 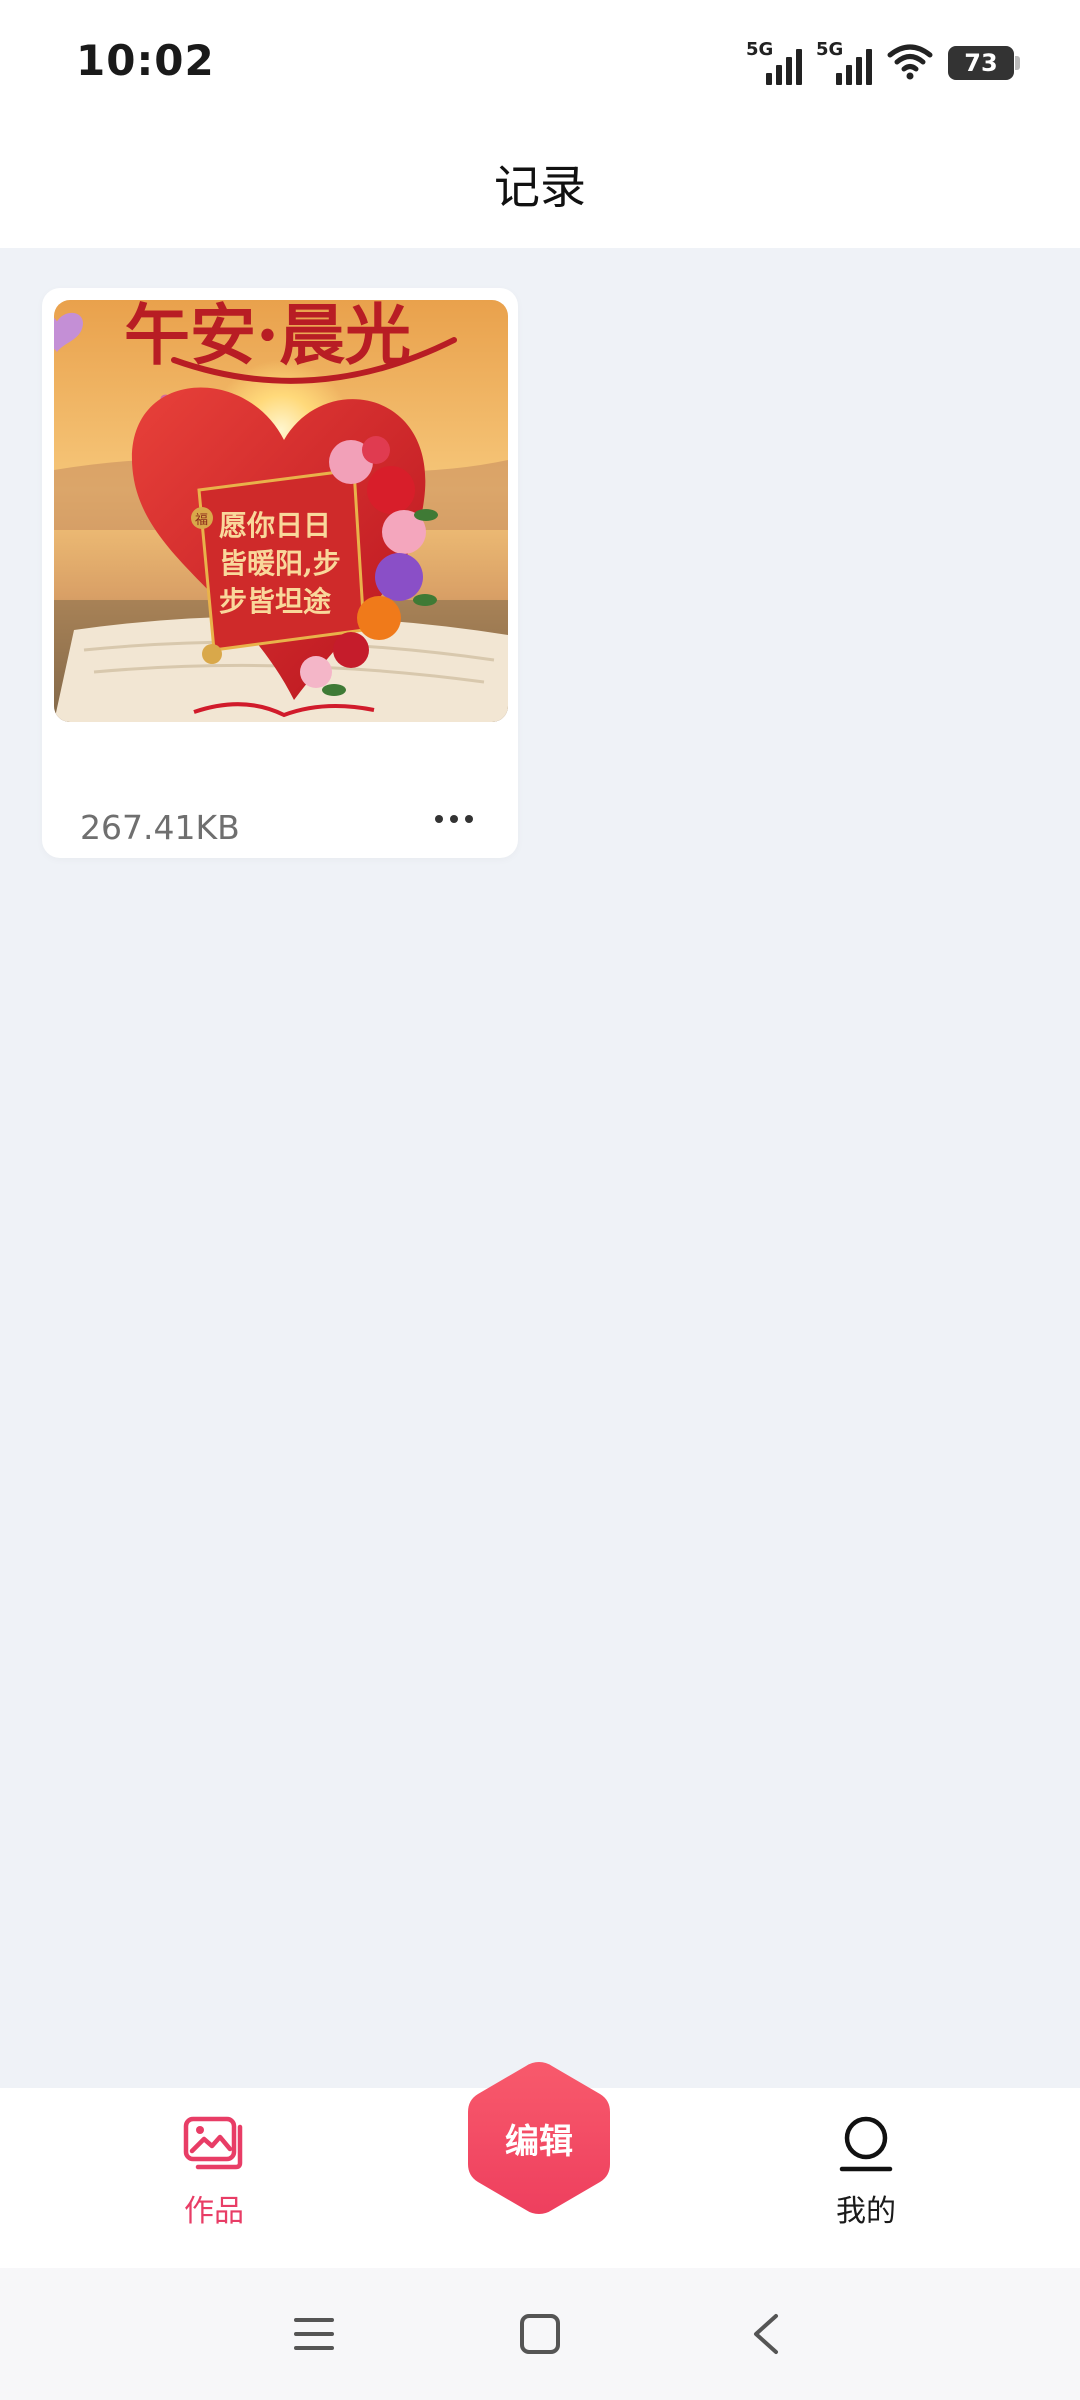 I want to click on page-title: 记录, so click(x=540, y=187).